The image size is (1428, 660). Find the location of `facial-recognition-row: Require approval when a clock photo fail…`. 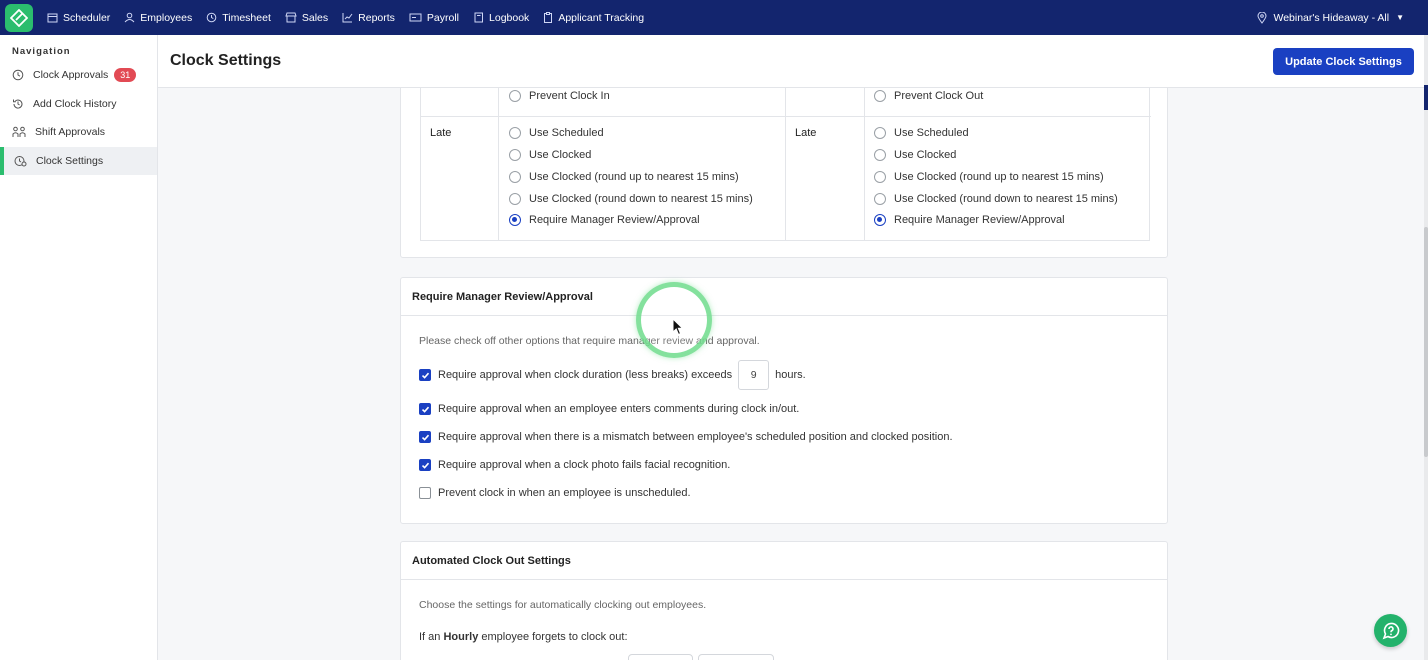

facial-recognition-row: Require approval when a clock photo fail… is located at coordinates (574, 465).